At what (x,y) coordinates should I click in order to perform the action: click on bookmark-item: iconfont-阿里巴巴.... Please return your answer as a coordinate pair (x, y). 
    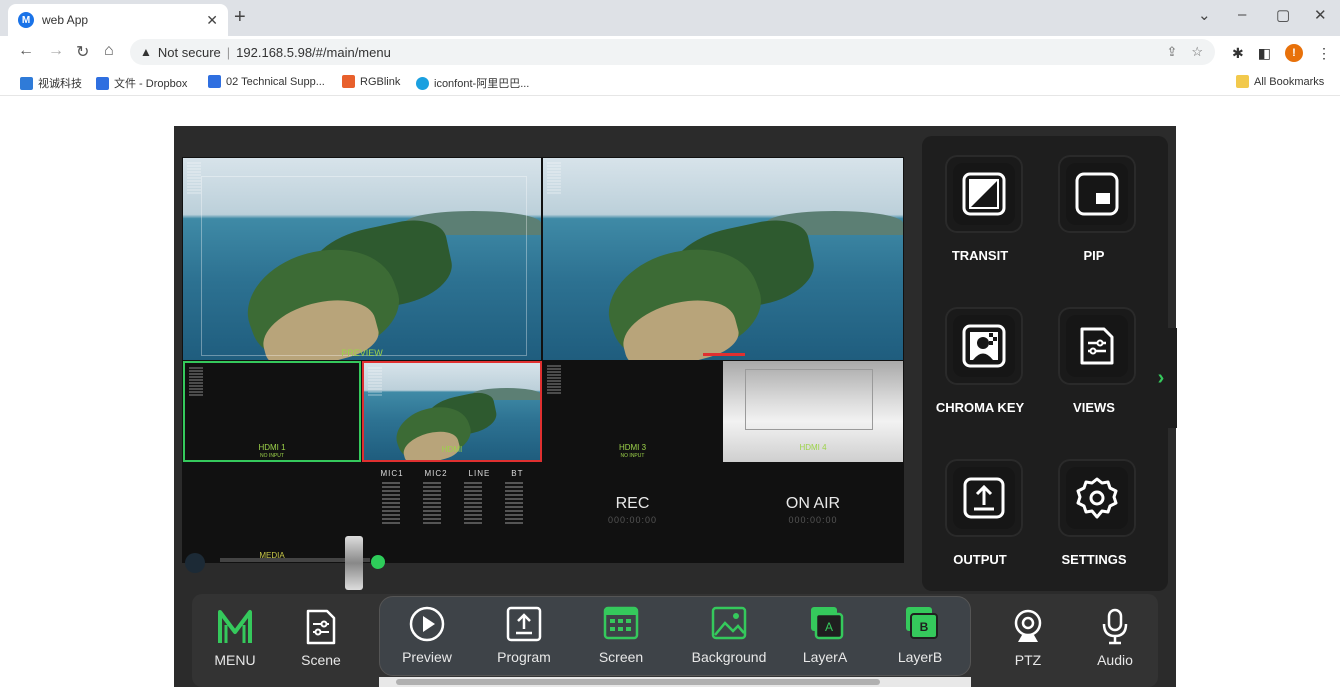
    Looking at the image, I should click on (472, 83).